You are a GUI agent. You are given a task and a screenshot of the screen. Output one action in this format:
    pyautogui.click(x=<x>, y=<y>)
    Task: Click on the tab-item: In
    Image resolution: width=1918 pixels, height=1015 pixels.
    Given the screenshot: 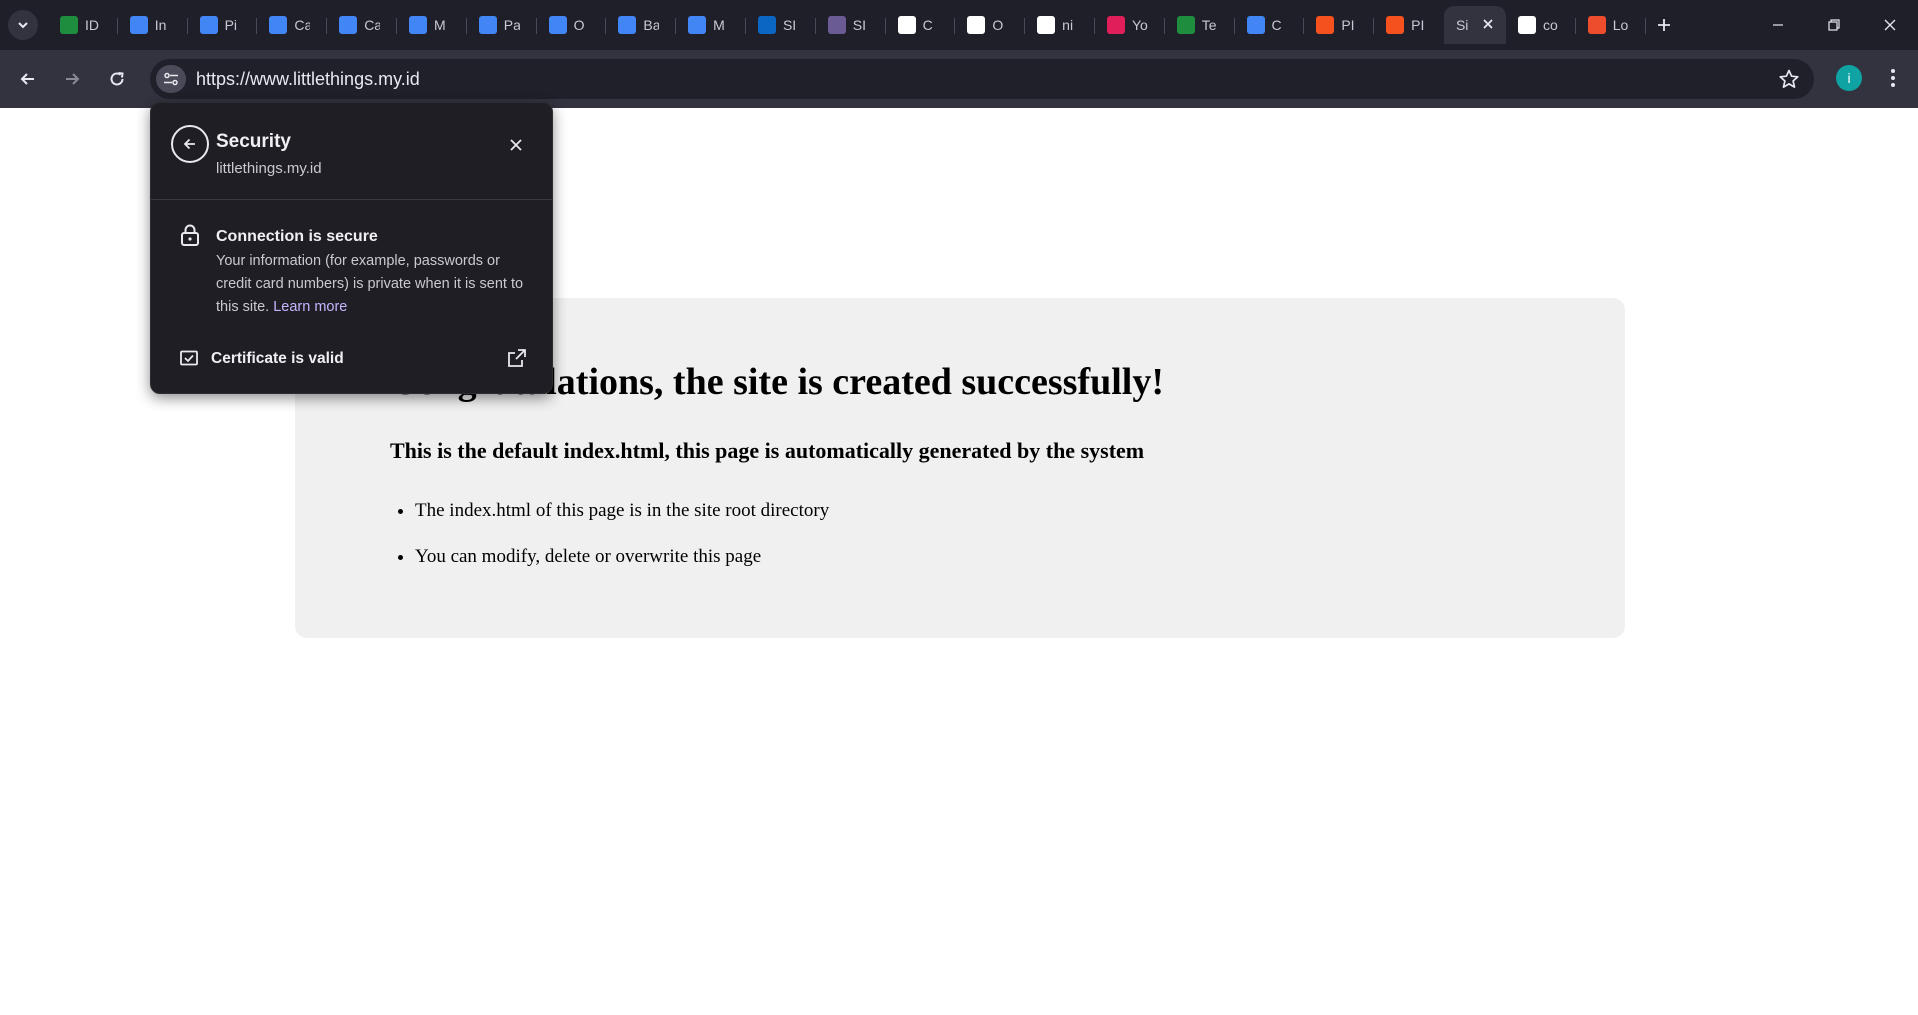 What is the action you would take?
    pyautogui.click(x=153, y=25)
    